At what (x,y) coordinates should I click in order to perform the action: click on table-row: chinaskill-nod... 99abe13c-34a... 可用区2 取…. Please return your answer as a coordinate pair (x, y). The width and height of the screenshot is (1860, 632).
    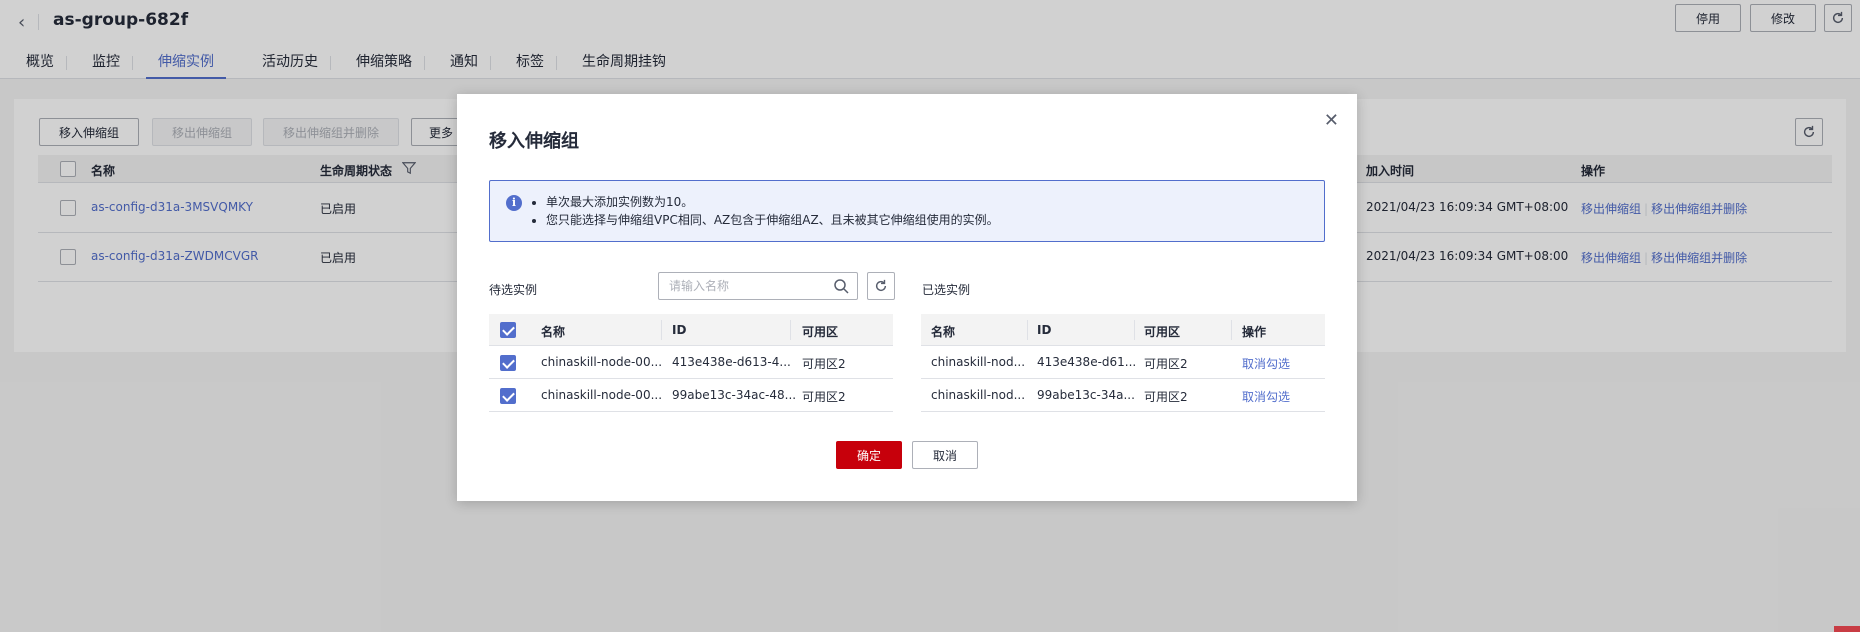
    Looking at the image, I should click on (1123, 395).